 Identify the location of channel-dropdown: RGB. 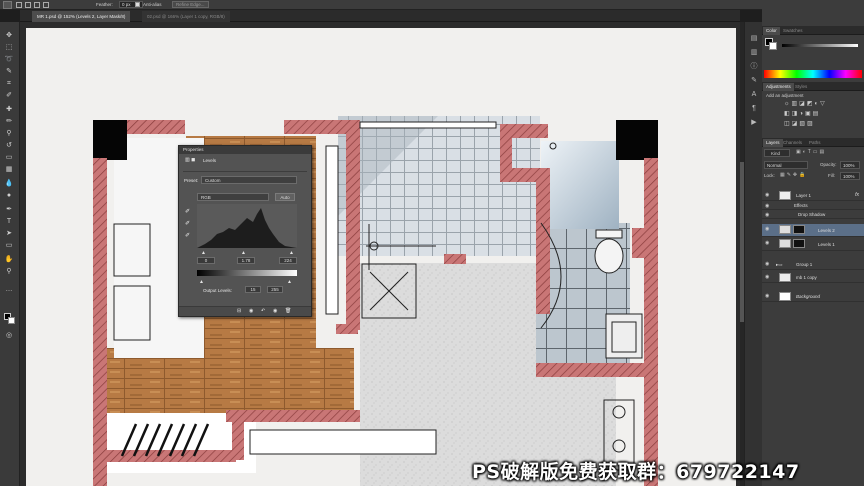
(233, 197).